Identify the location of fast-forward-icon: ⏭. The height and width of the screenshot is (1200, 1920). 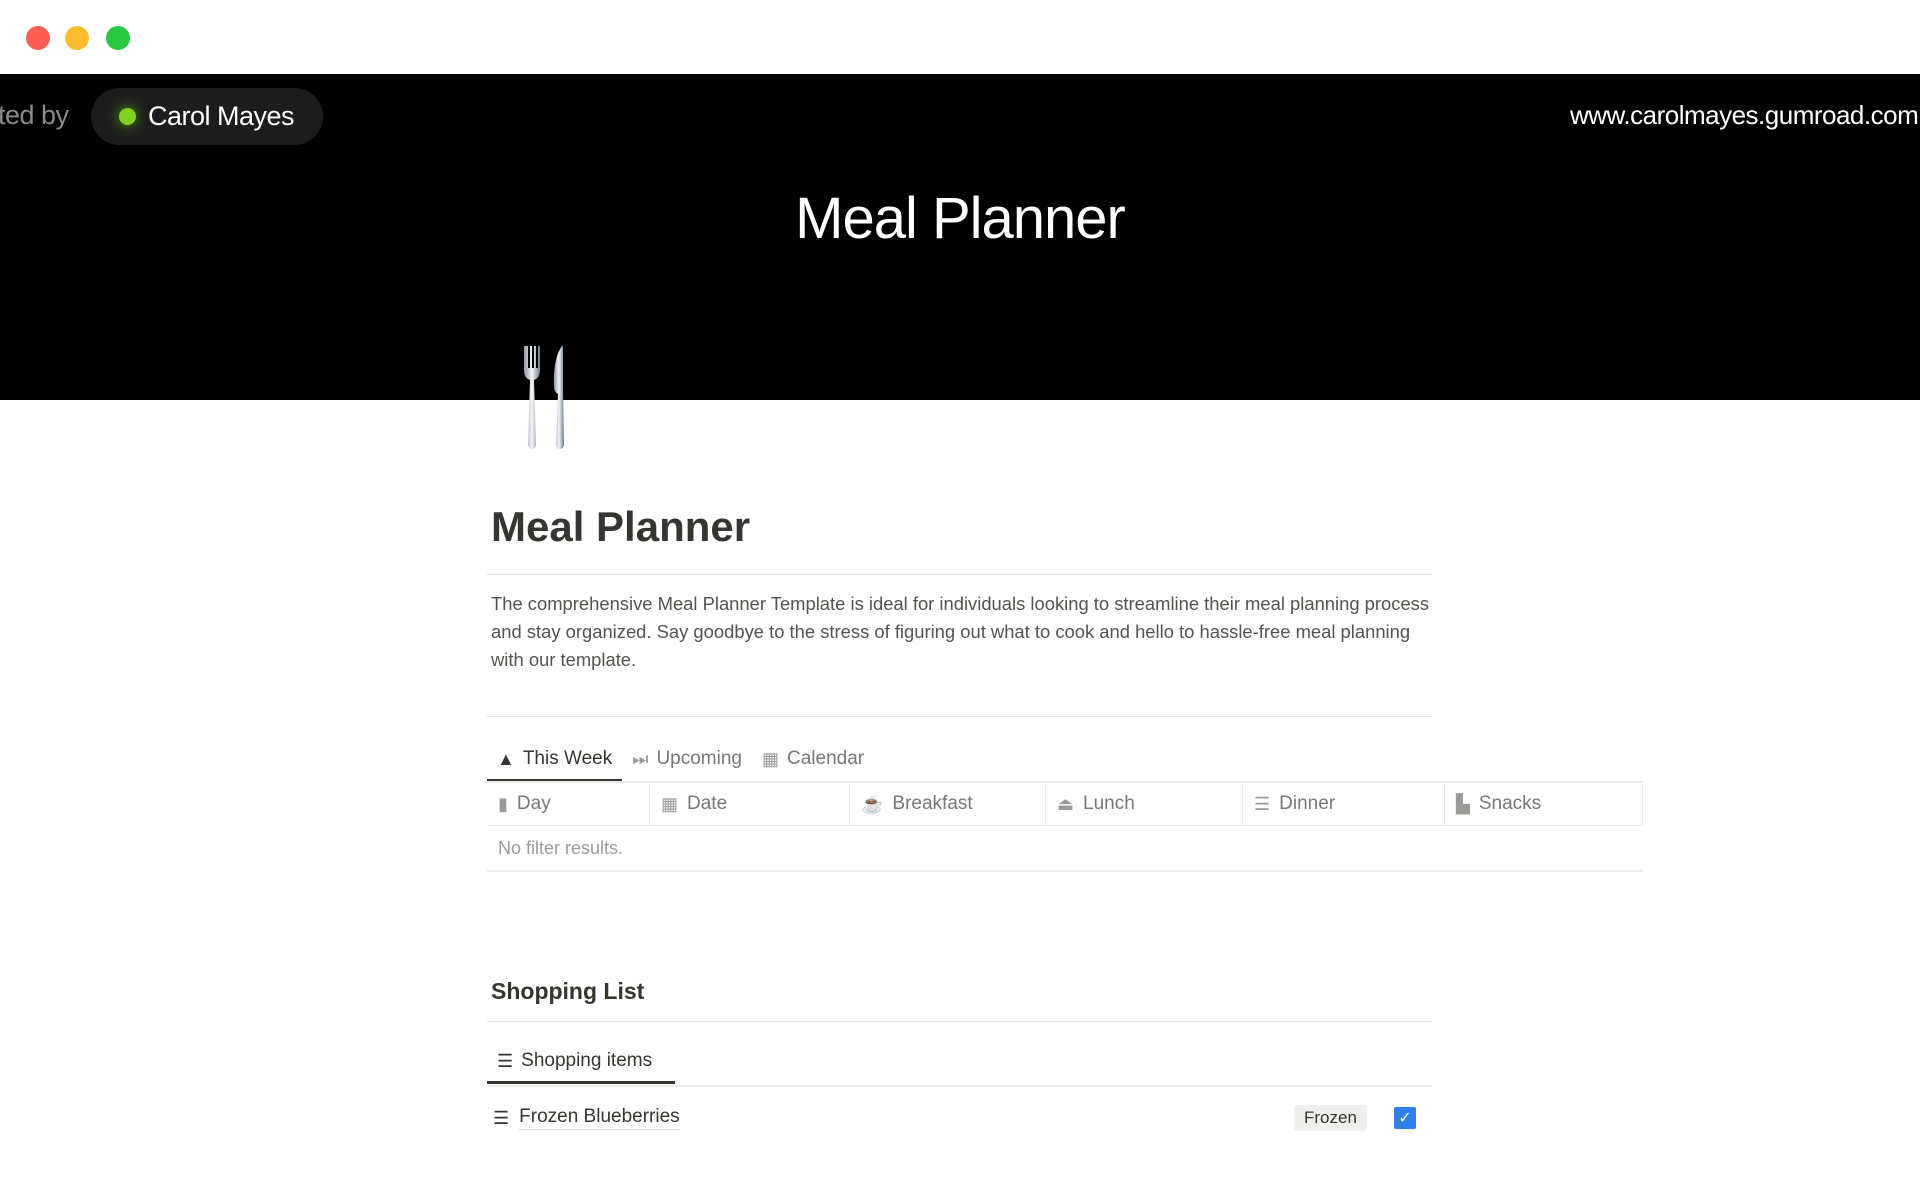
(640, 759).